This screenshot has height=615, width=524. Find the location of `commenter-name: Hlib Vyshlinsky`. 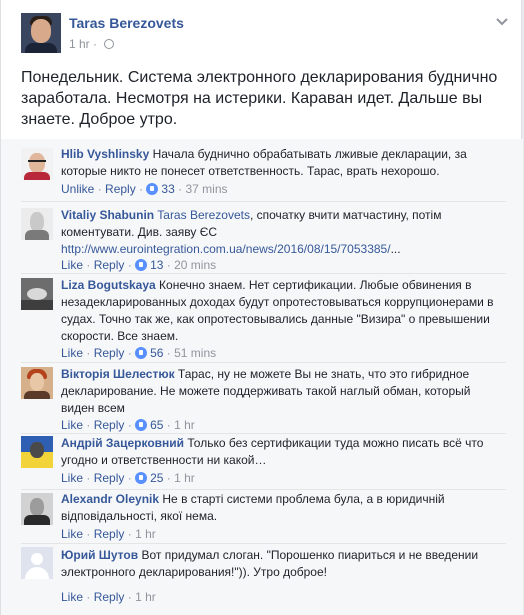

commenter-name: Hlib Vyshlinsky is located at coordinates (105, 154).